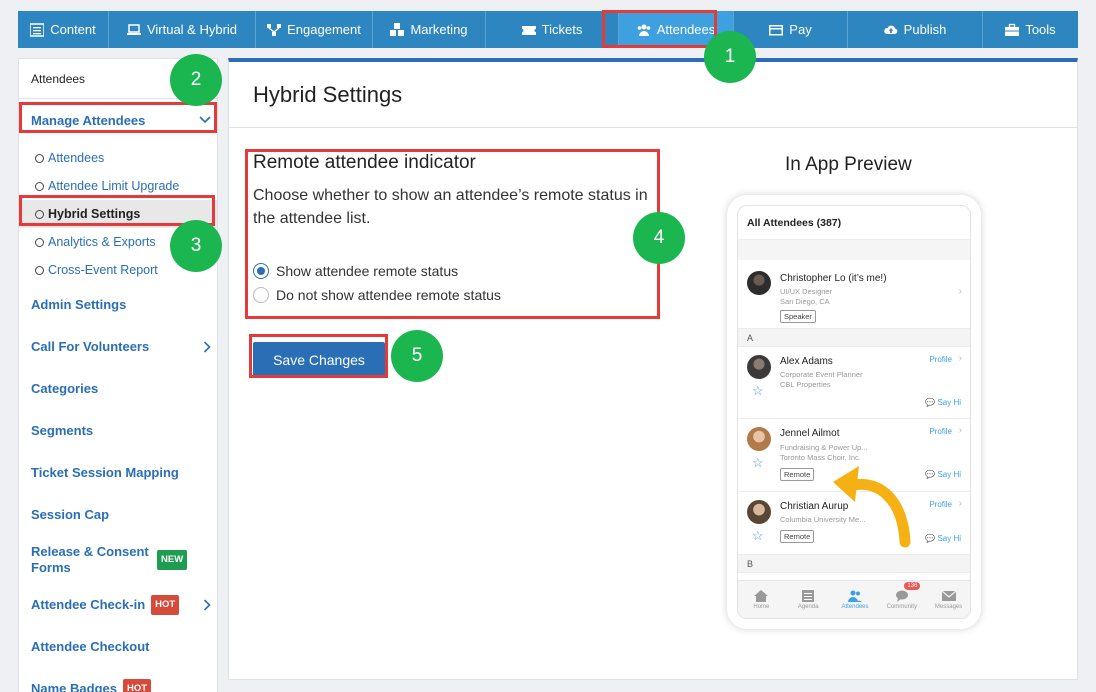 The image size is (1096, 692). Describe the element at coordinates (800, 29) in the screenshot. I see `nav-pay-label: Pay` at that location.